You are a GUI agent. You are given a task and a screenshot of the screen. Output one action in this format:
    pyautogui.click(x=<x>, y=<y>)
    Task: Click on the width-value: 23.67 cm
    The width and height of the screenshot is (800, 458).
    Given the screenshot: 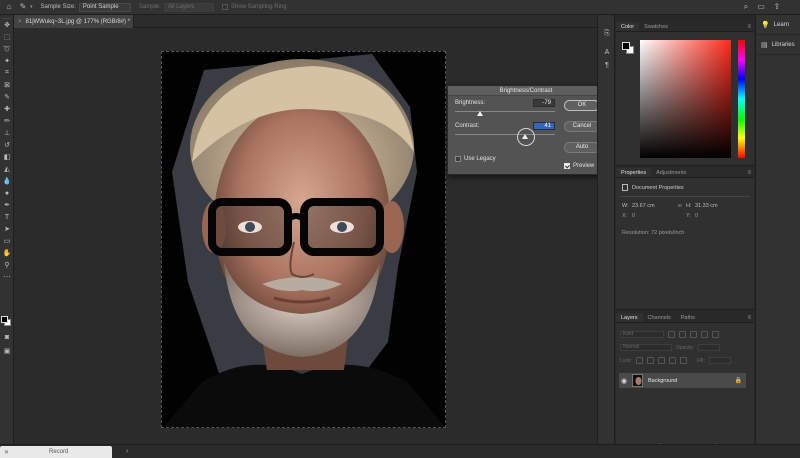 What is the action you would take?
    pyautogui.click(x=643, y=206)
    